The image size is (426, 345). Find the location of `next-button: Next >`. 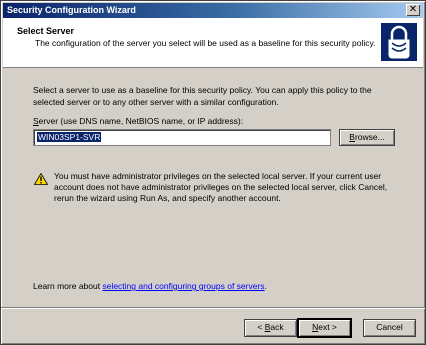

next-button: Next > is located at coordinates (324, 328).